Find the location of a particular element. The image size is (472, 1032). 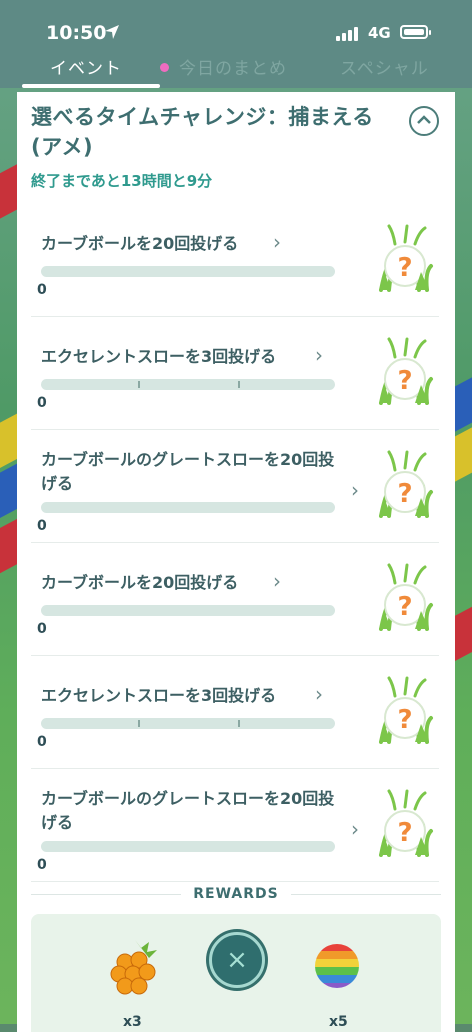

status-bar: 10:50 4G is located at coordinates (236, 35).